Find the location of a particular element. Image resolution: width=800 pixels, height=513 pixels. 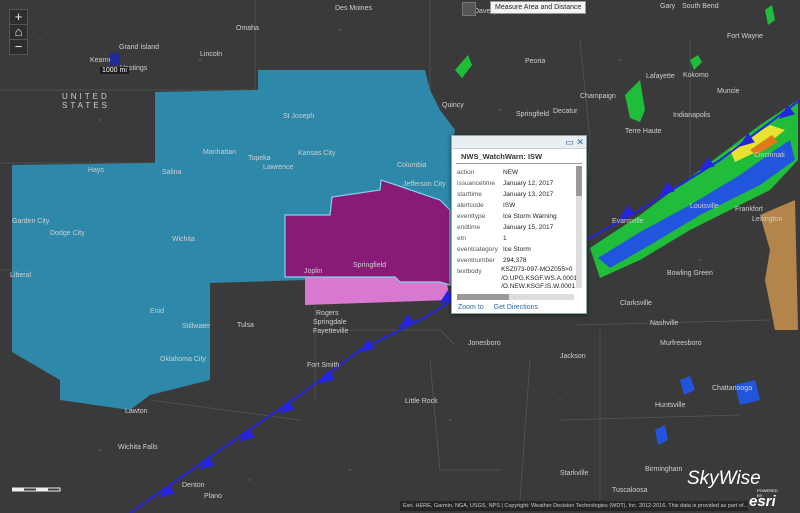

city-label: Wichita is located at coordinates (183, 239).